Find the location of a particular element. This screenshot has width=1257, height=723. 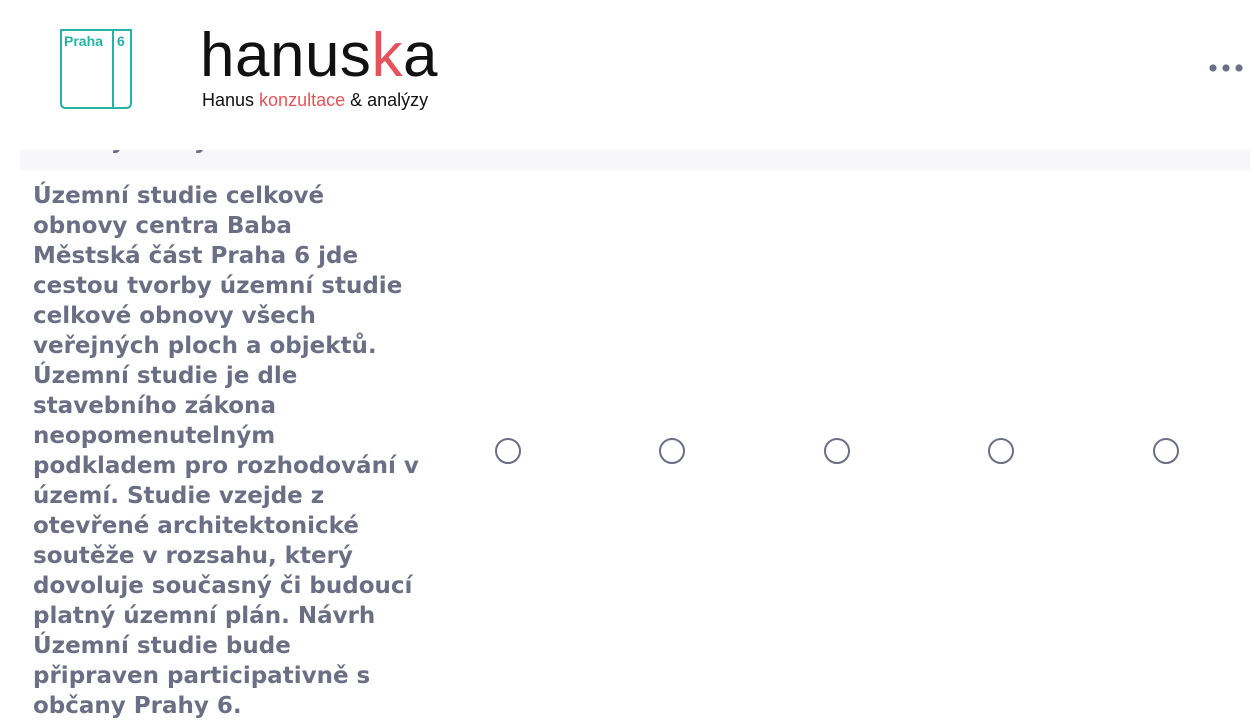

brand-name: hanuska is located at coordinates (319, 56).